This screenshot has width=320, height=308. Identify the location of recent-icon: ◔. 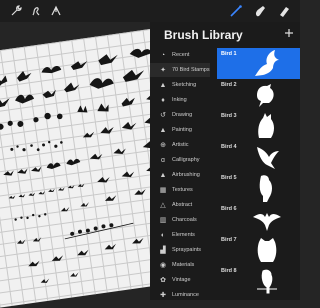
(163, 55).